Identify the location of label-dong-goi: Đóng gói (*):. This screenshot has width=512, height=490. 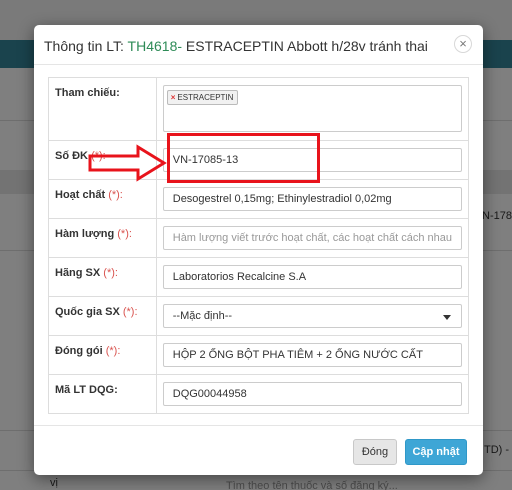
(102, 355).